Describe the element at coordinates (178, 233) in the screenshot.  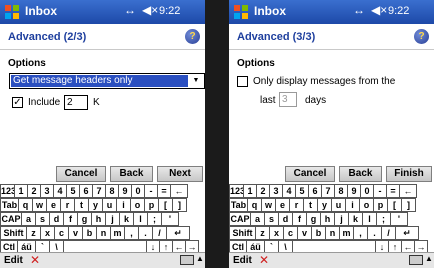
I see `enter-key: ↵` at that location.